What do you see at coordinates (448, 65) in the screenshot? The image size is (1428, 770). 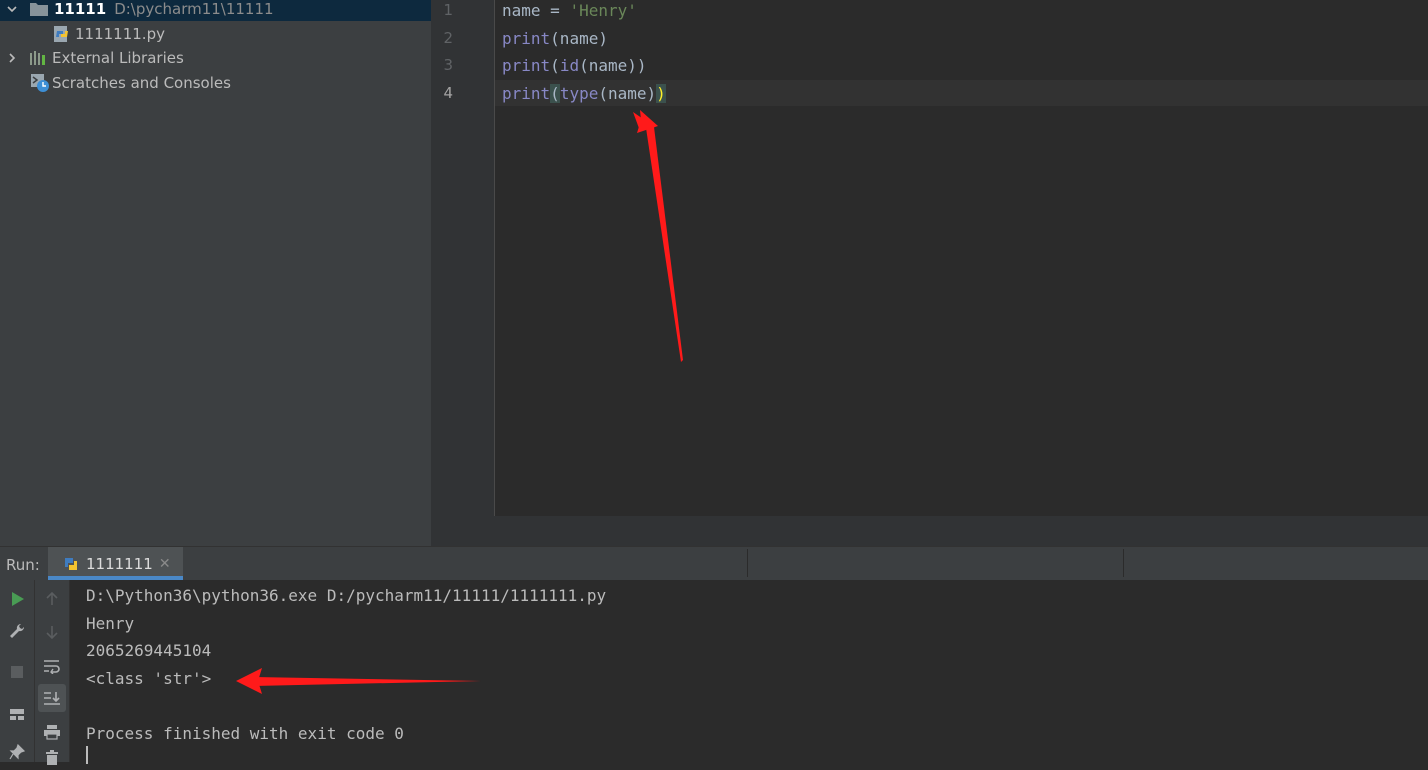 I see `line-number: 3` at bounding box center [448, 65].